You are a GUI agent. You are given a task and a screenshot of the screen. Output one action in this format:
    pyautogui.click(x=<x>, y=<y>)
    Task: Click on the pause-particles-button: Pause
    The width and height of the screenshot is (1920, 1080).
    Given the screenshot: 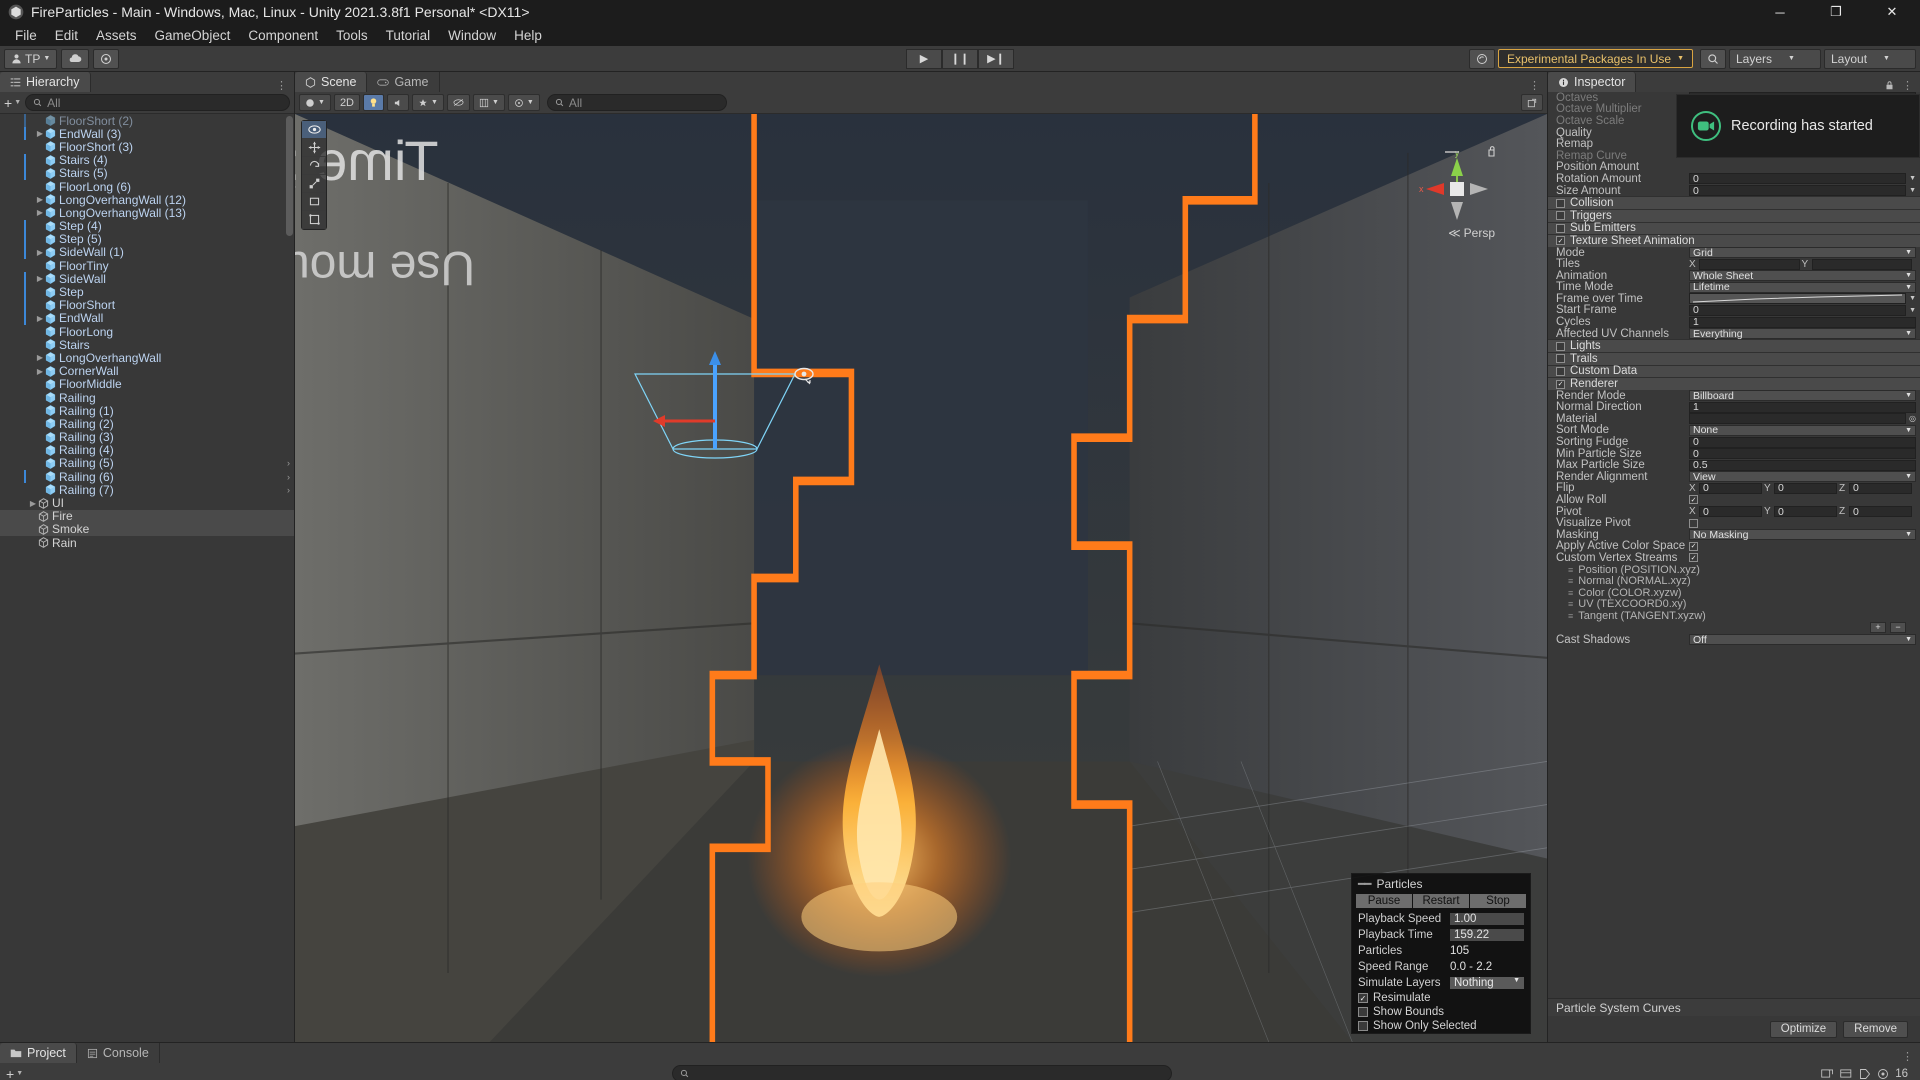 What is the action you would take?
    pyautogui.click(x=1384, y=901)
    